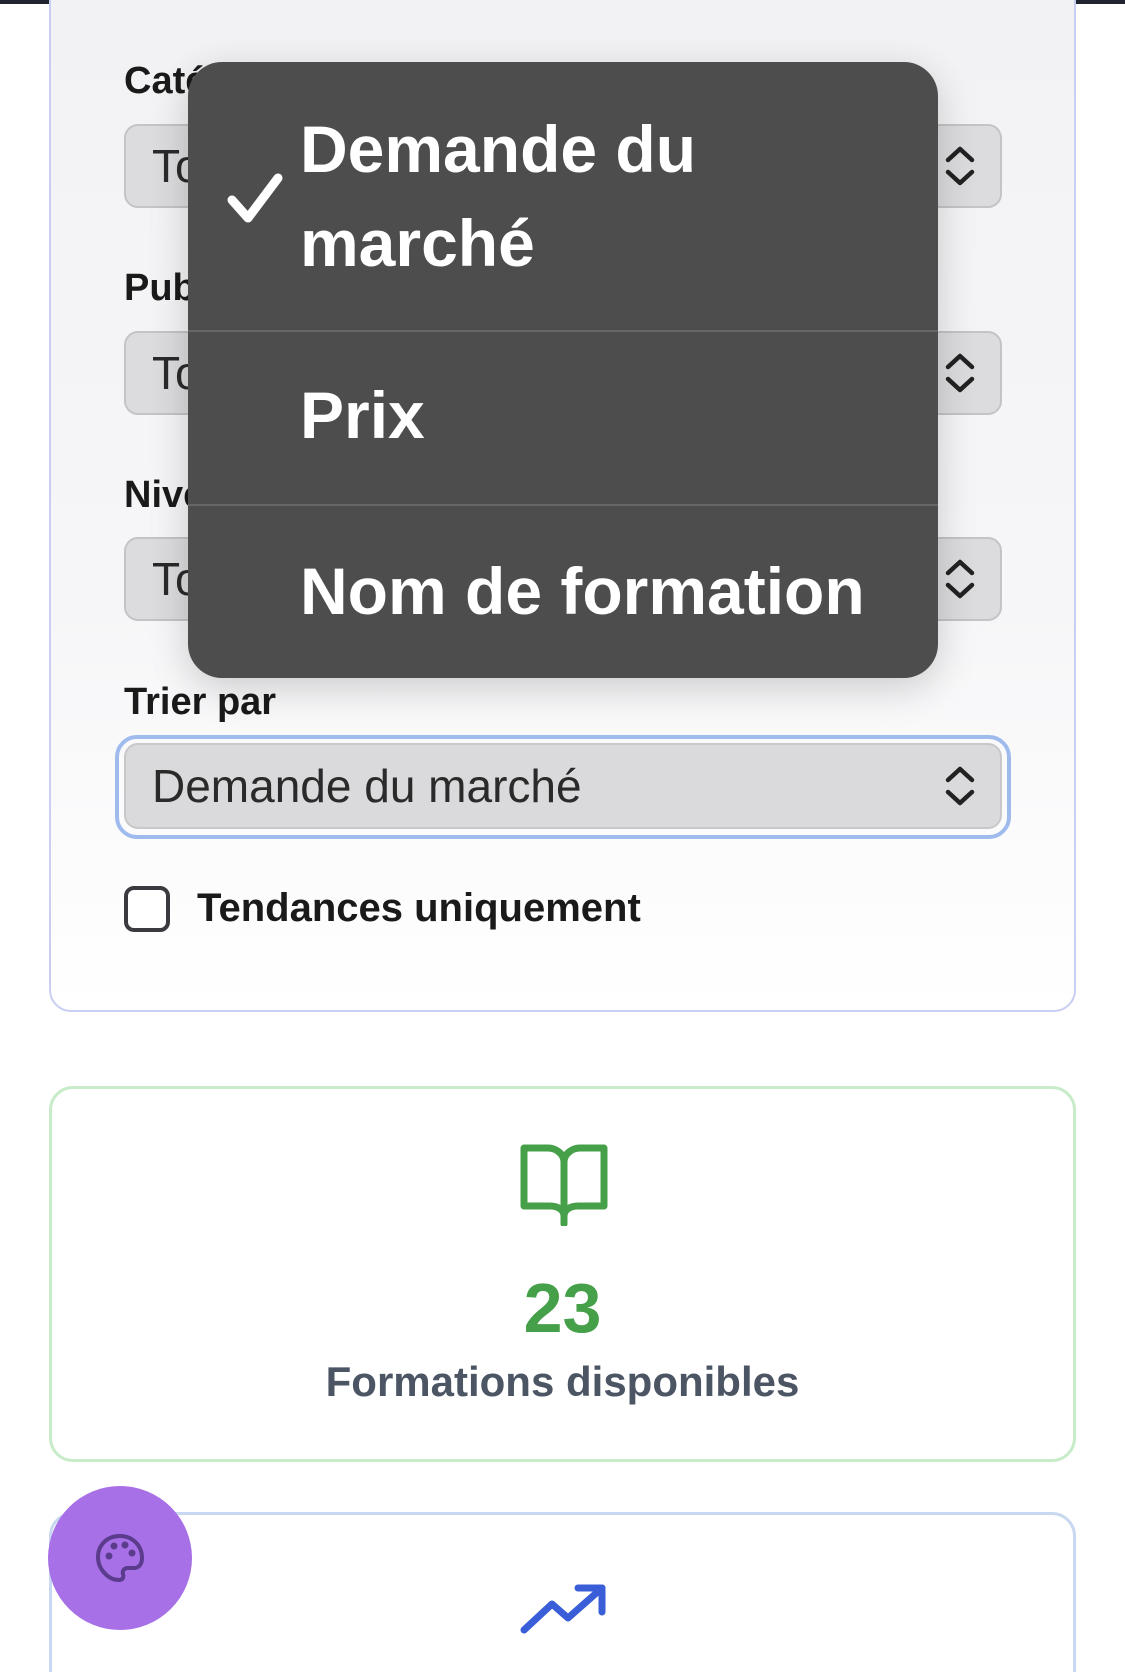 Image resolution: width=1125 pixels, height=1672 pixels. What do you see at coordinates (562, 1381) in the screenshot?
I see `formations-label: Formations disponibles` at bounding box center [562, 1381].